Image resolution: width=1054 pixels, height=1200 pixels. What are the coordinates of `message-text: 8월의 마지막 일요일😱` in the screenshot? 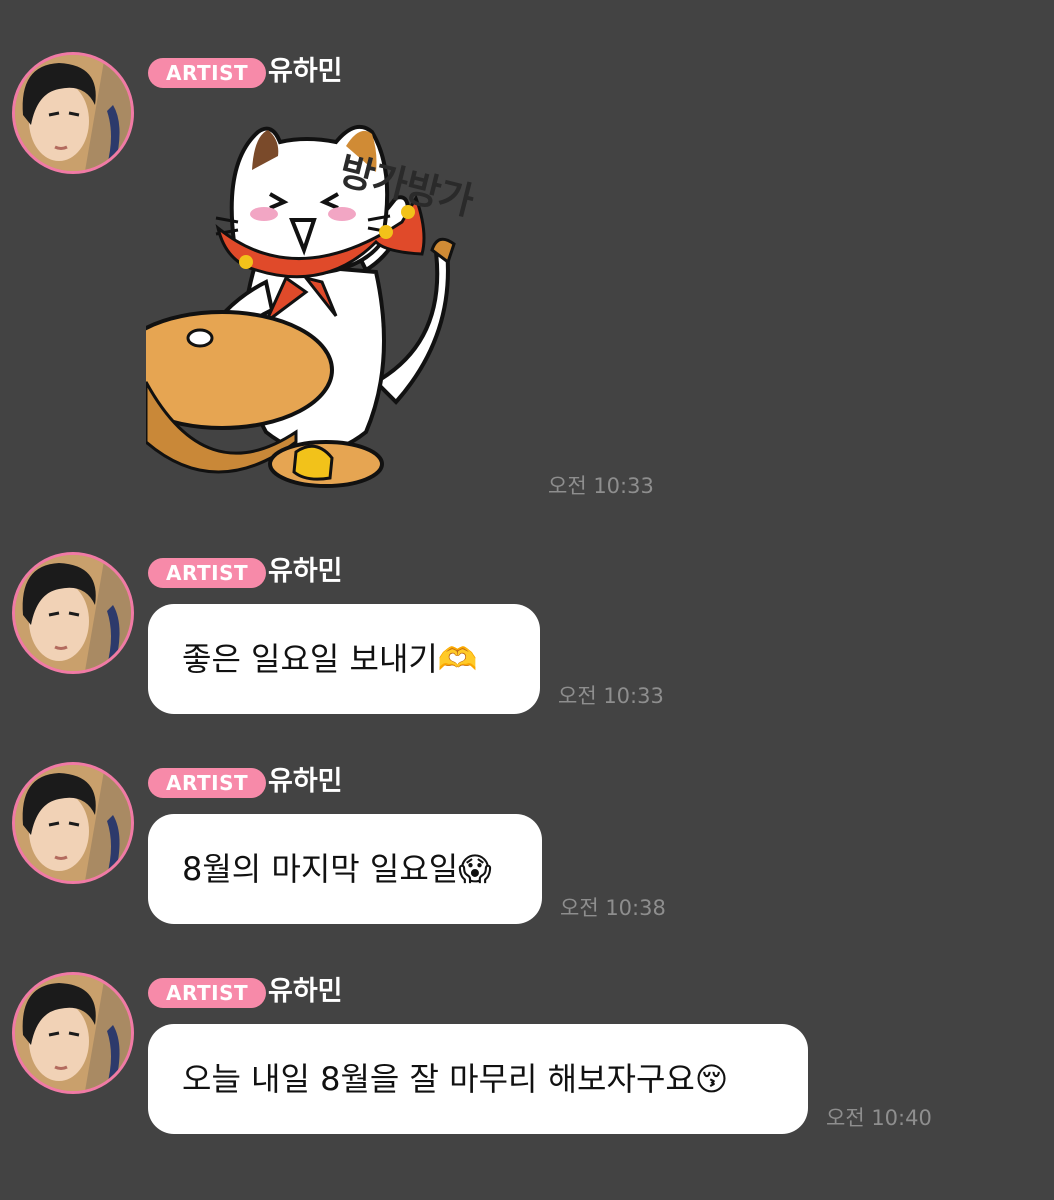 It's located at (337, 869).